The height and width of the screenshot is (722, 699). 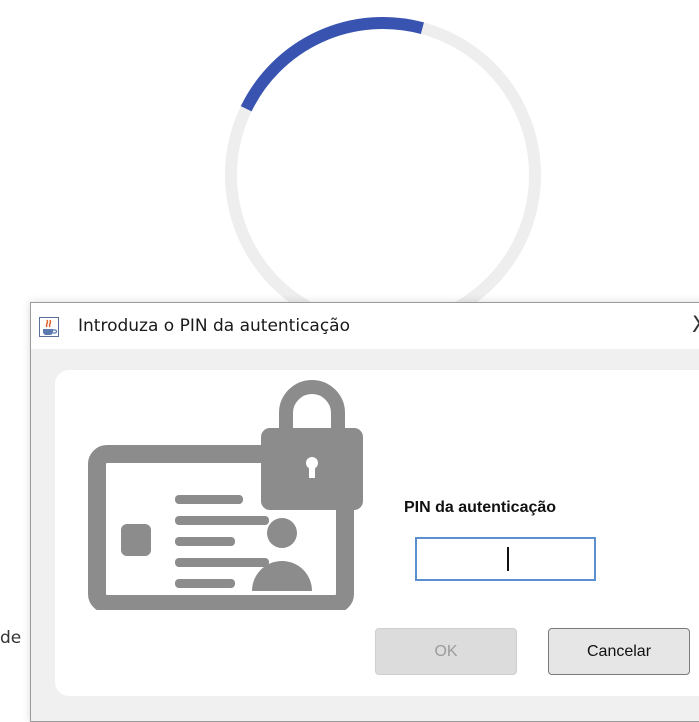 I want to click on background-partial-text: de, so click(x=11, y=638).